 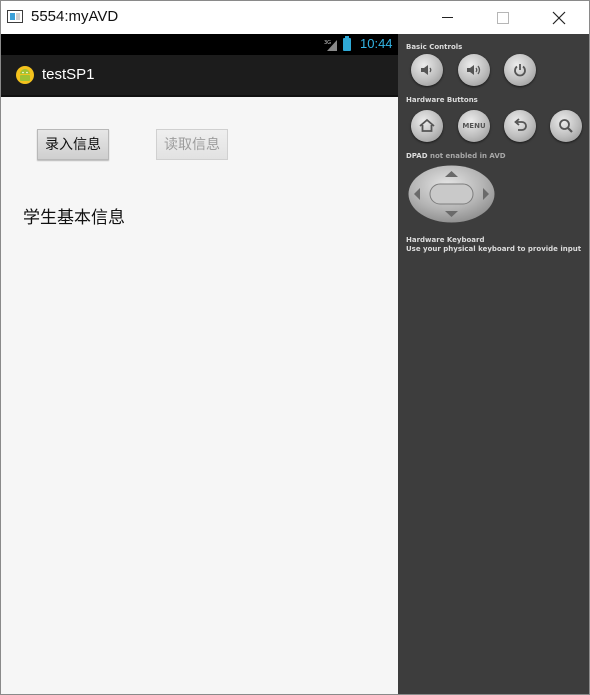 I want to click on signal-icon: 3G, so click(x=330, y=45).